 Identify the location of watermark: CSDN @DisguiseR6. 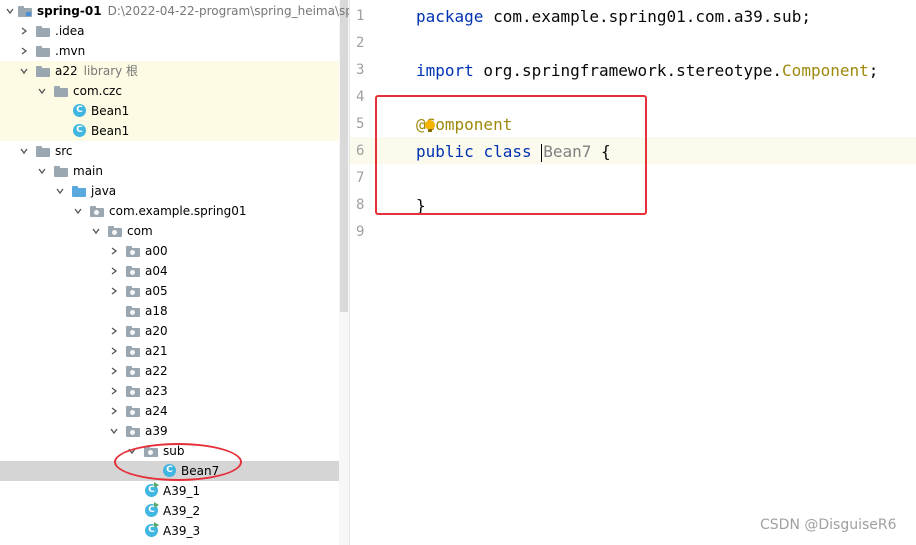
(828, 525).